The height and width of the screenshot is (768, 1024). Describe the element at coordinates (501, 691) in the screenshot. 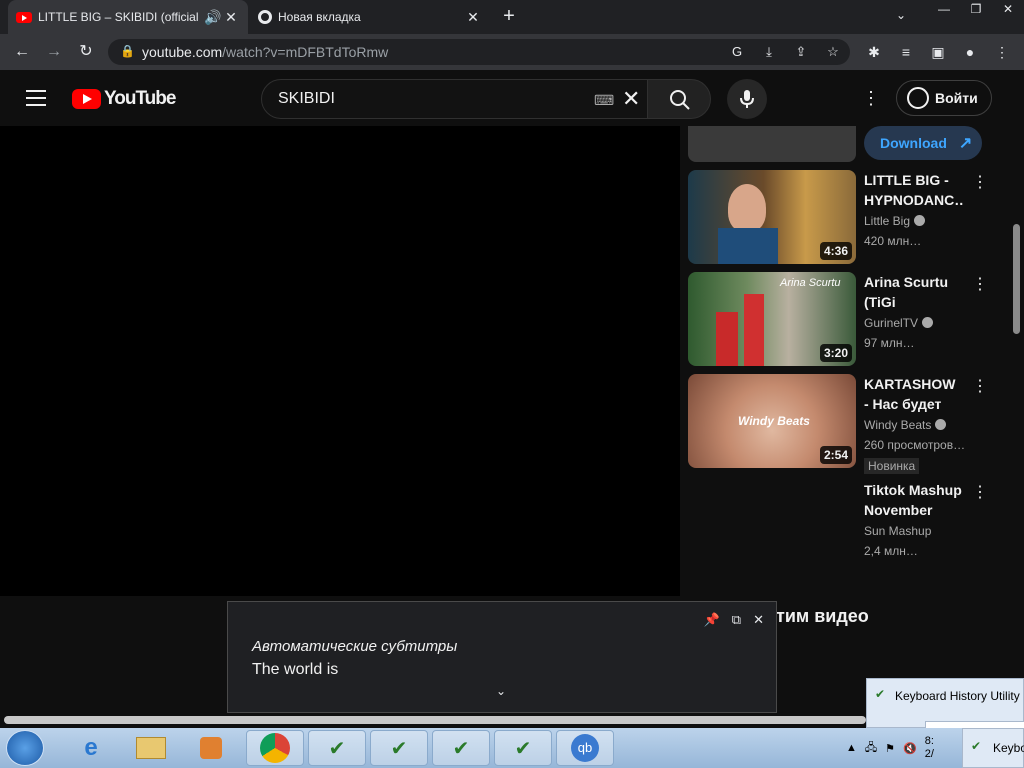

I see `chevron-down-icon: ⌄` at that location.